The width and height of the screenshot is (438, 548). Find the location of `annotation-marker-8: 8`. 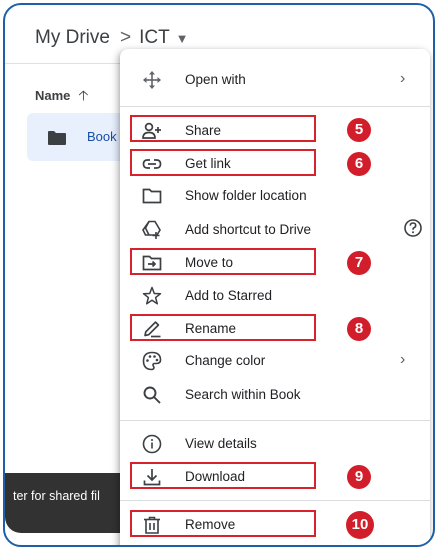

annotation-marker-8: 8 is located at coordinates (359, 329).